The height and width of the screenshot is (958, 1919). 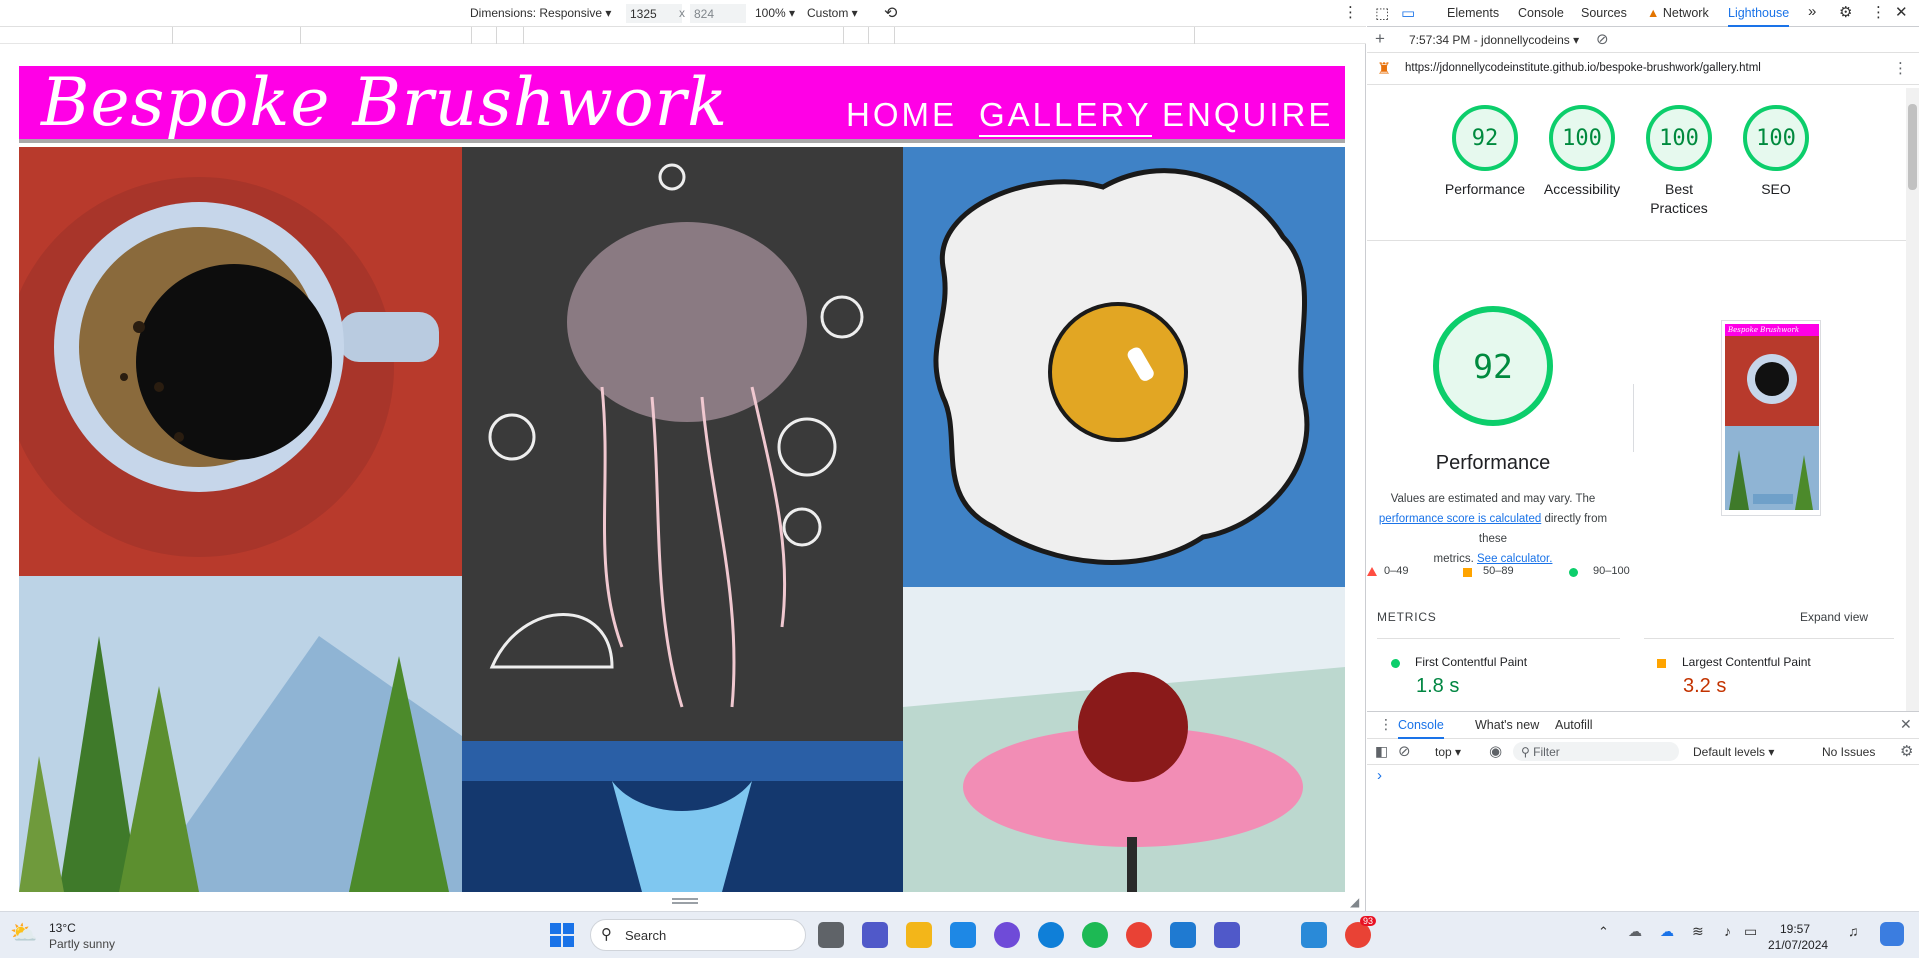 What do you see at coordinates (1386, 724) in the screenshot?
I see `drawer-menu-icon: ⋮` at bounding box center [1386, 724].